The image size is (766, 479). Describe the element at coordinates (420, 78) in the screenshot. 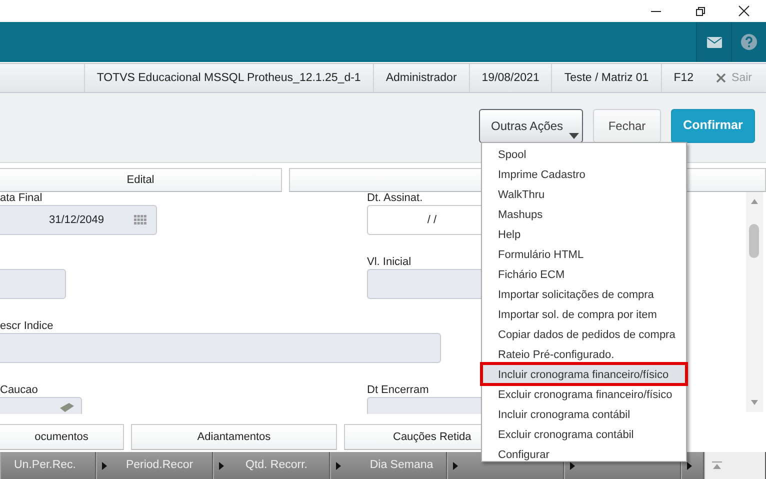

I see `info-item: Administrador` at that location.